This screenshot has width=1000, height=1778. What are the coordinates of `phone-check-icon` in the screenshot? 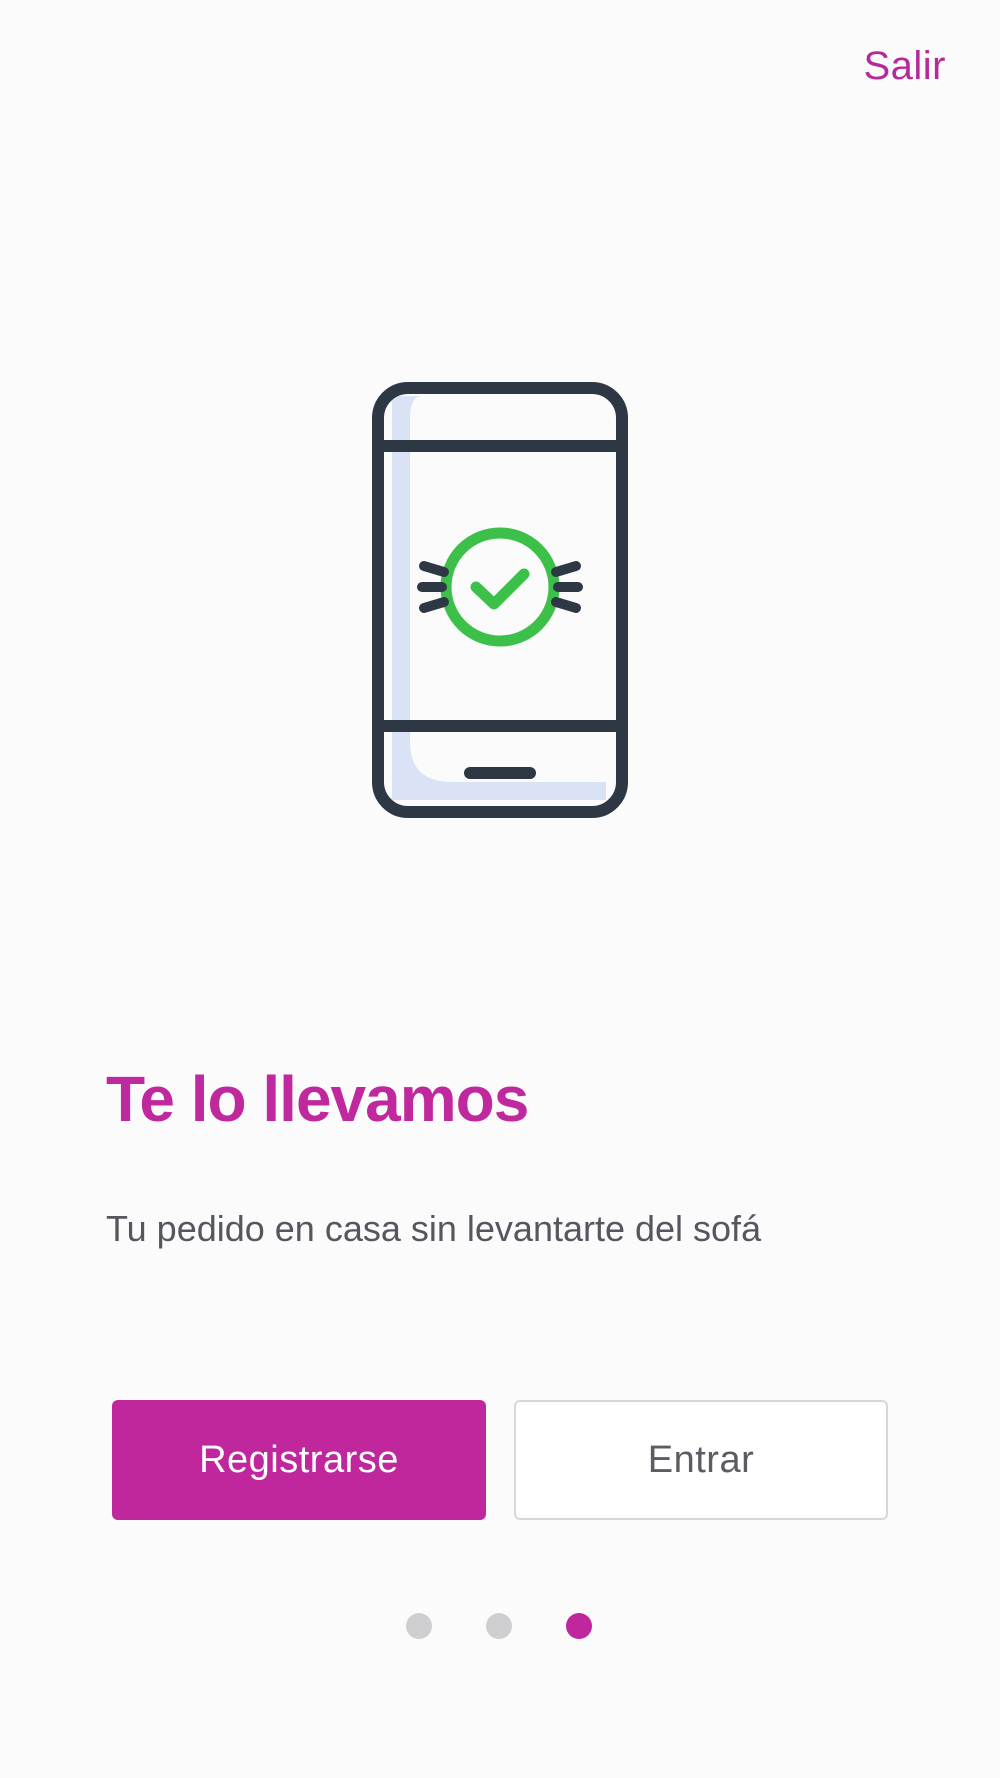 It's located at (500, 600).